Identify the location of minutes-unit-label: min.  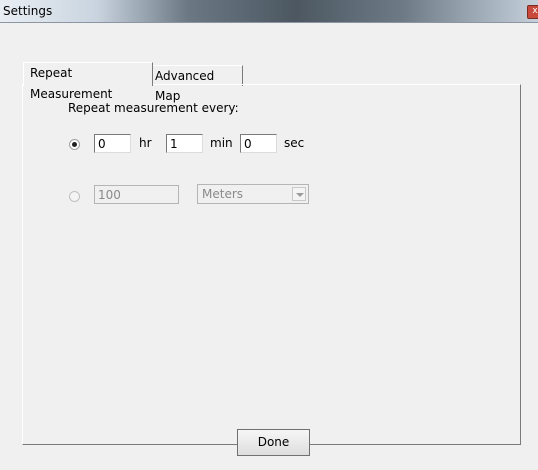
(221, 143).